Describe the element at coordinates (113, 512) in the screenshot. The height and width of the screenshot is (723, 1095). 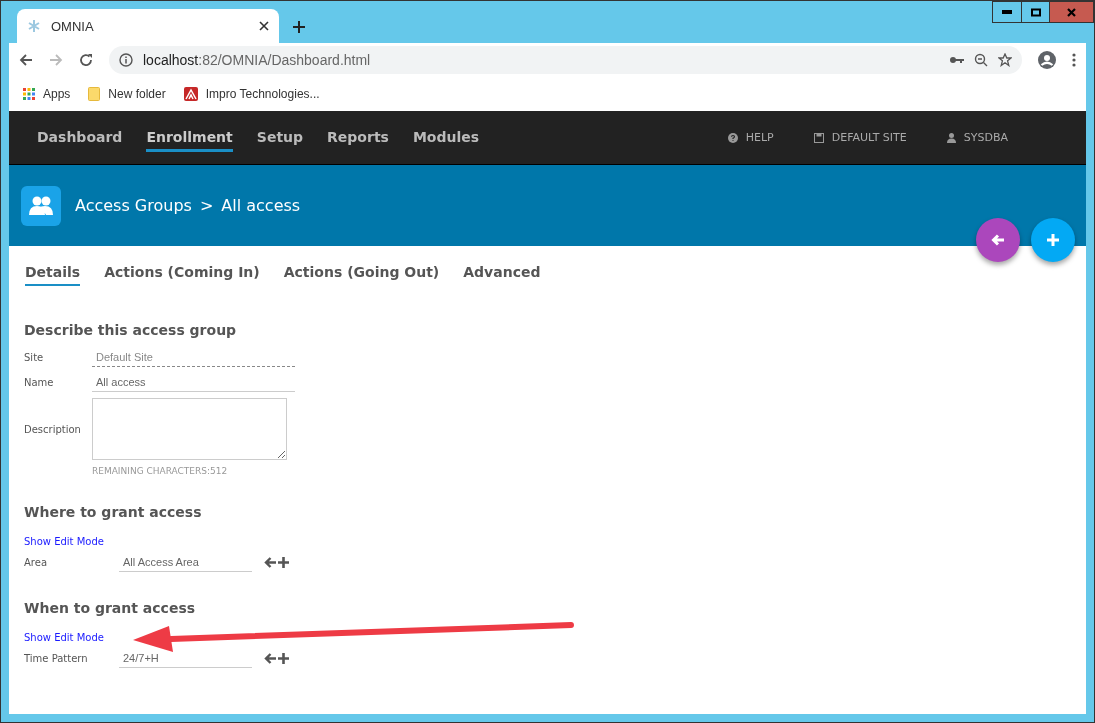
I see `section-heading: Where to grant access` at that location.